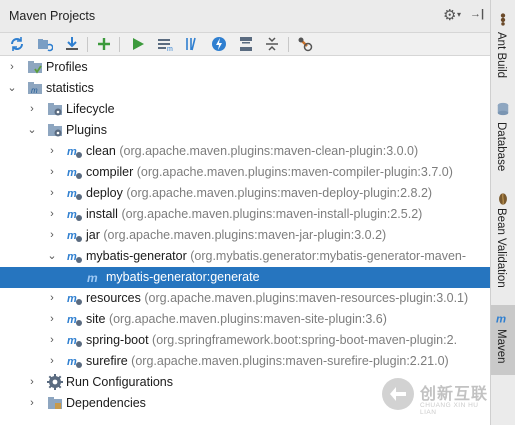 Image resolution: width=515 pixels, height=425 pixels. I want to click on tree-item-label: Plugins, so click(86, 130).